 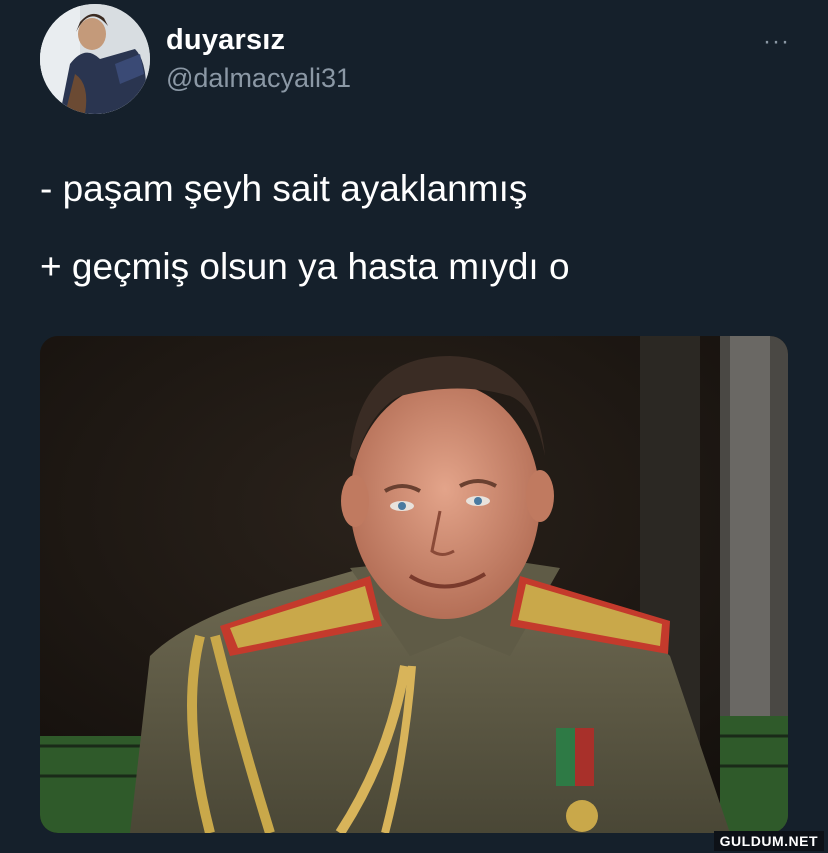 What do you see at coordinates (258, 78) in the screenshot?
I see `user-handle: @dalmacyali31` at bounding box center [258, 78].